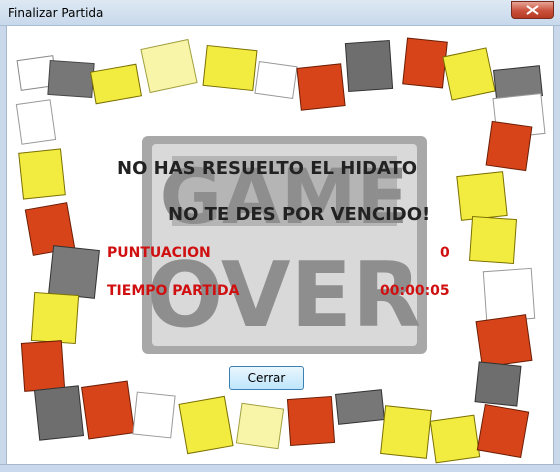  What do you see at coordinates (173, 291) in the screenshot?
I see `time-label: TIEMPO PARTIDA` at bounding box center [173, 291].